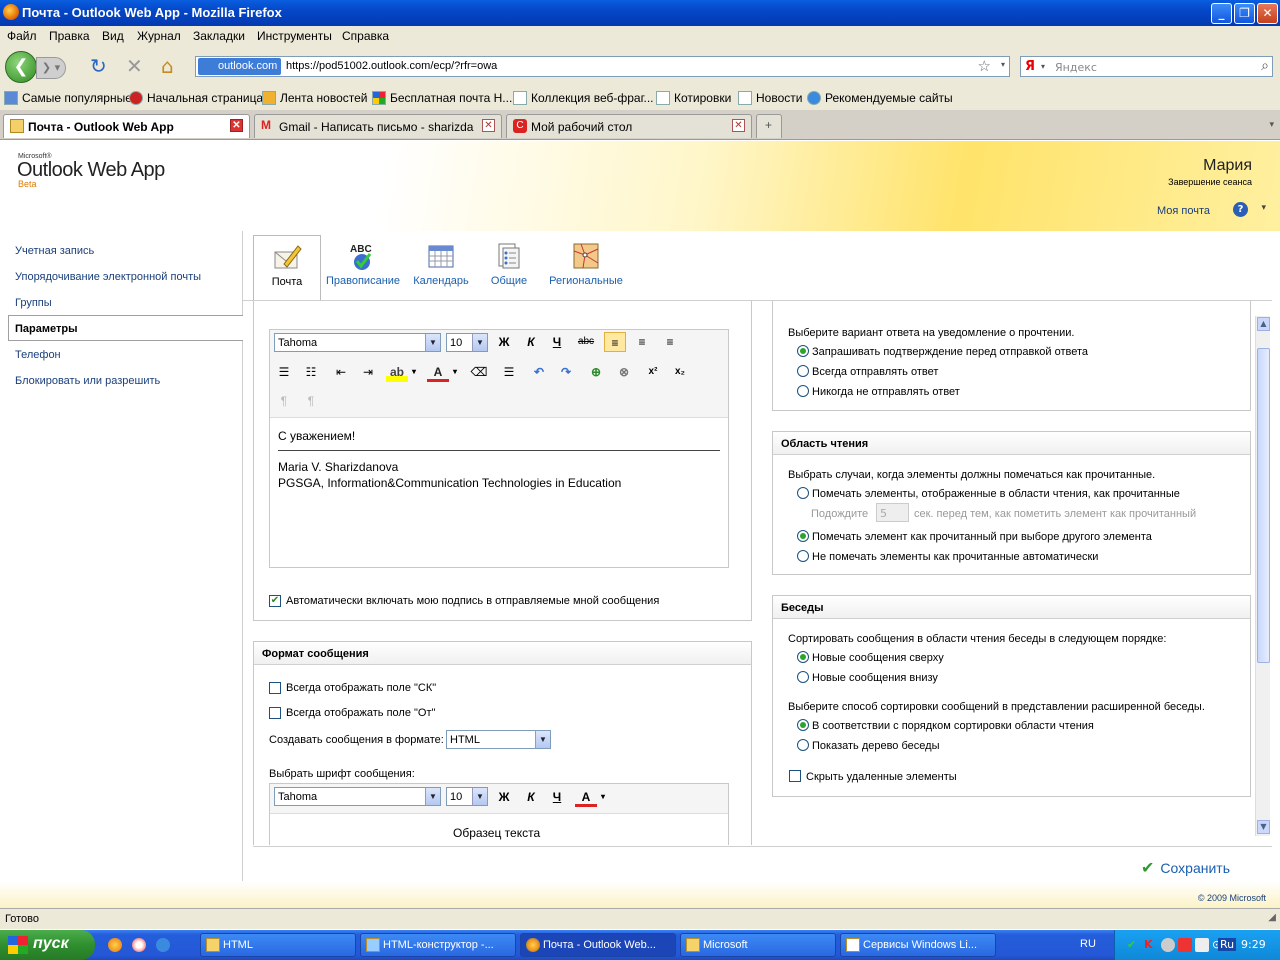  I want to click on subscript-button: x₂, so click(680, 372).